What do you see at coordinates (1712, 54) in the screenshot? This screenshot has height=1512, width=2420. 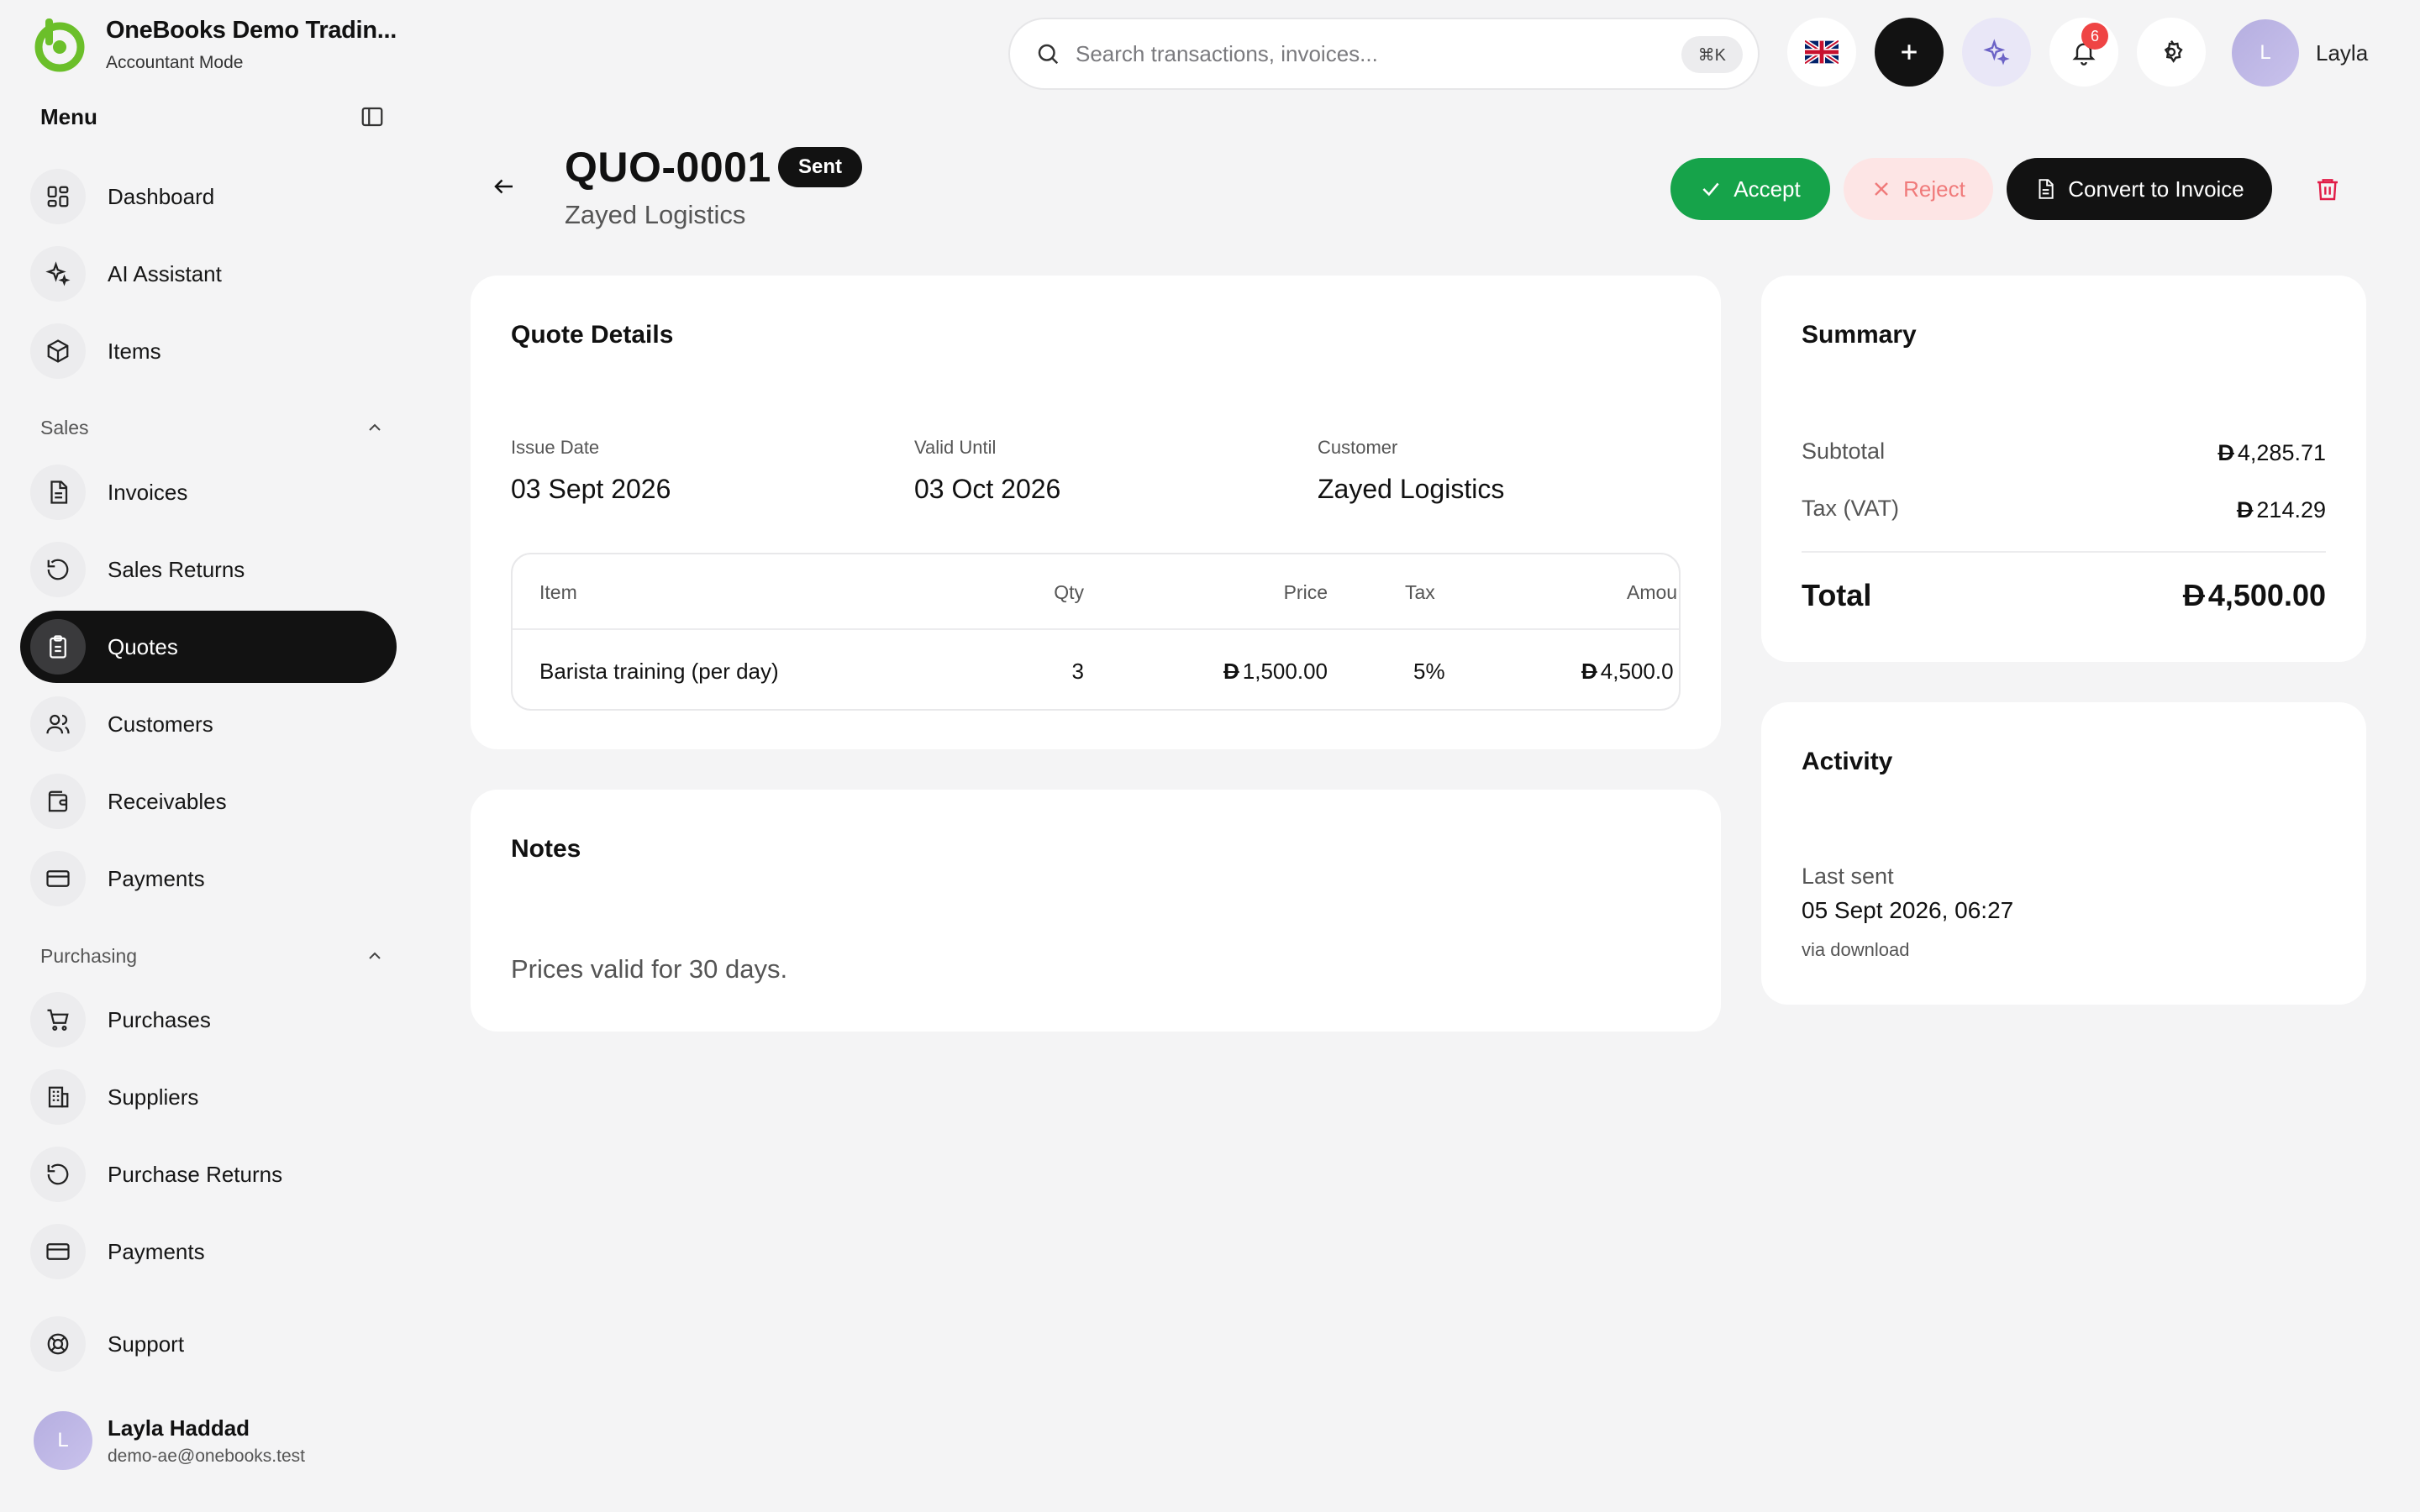 I see `shortcut-hint: ⌘K` at bounding box center [1712, 54].